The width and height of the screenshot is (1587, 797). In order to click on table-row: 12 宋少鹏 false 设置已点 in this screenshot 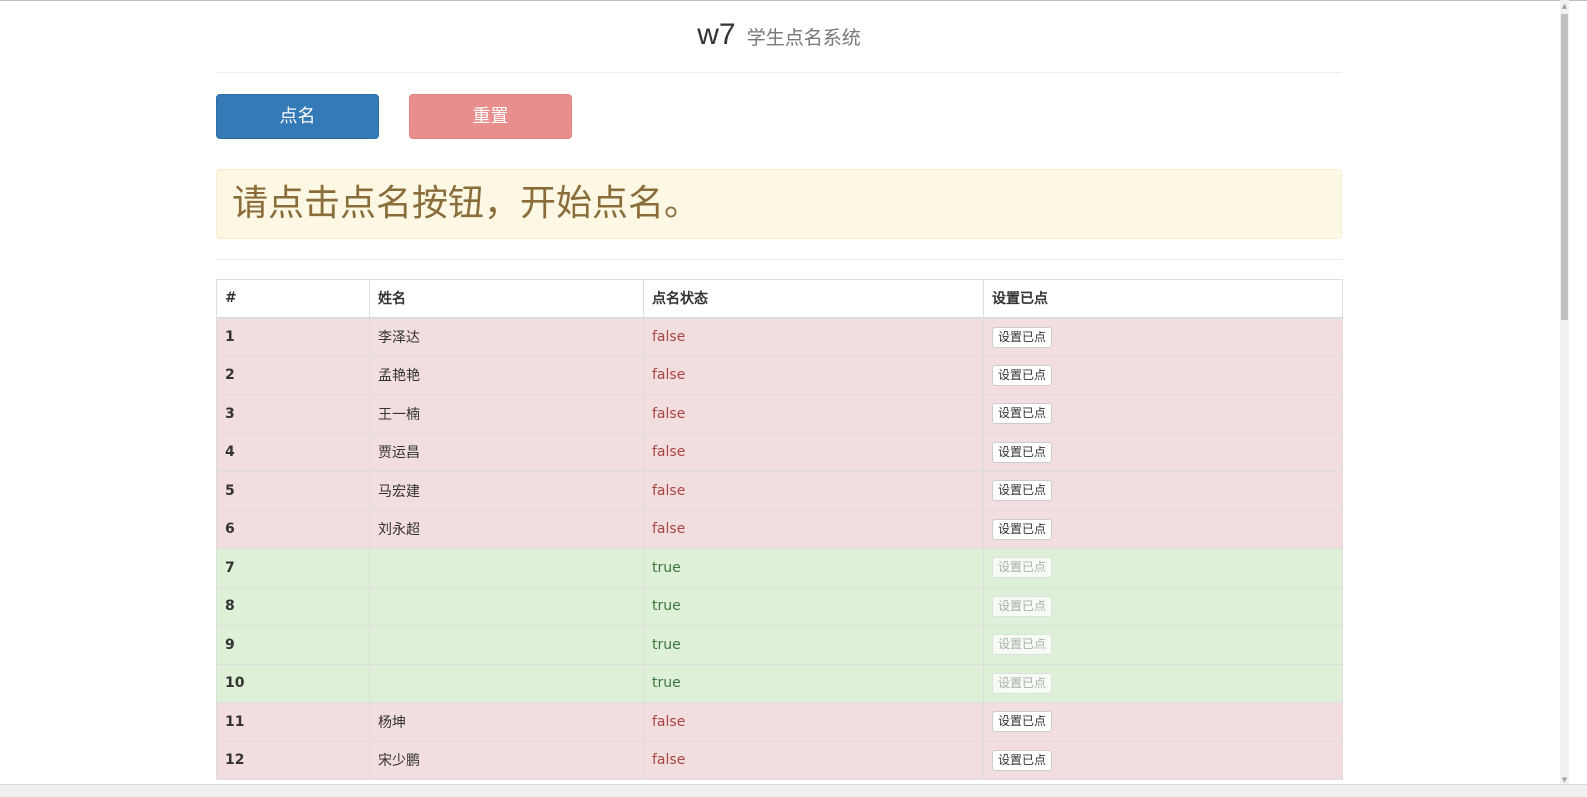, I will do `click(779, 760)`.